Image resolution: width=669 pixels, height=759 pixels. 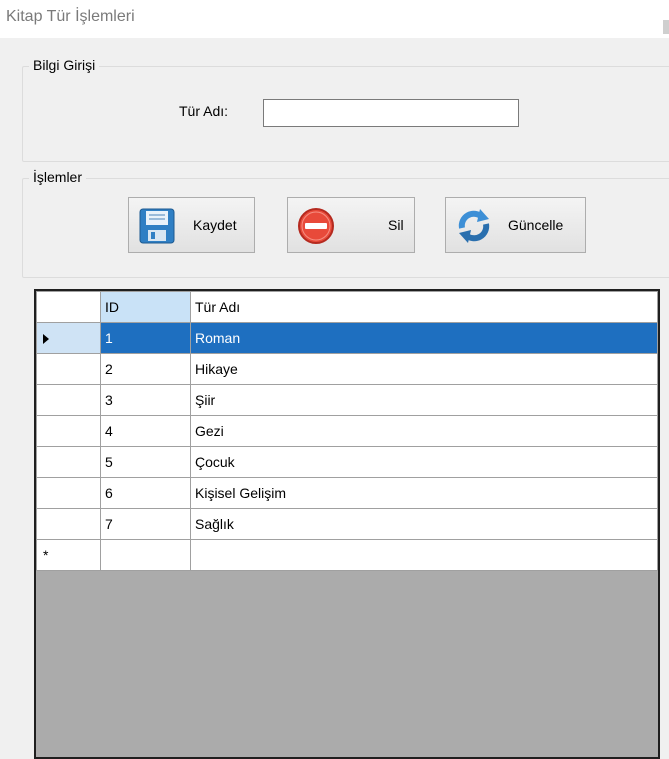 I want to click on info-groupbox: Bilgi Girişi Tür Adı:, so click(x=345, y=109).